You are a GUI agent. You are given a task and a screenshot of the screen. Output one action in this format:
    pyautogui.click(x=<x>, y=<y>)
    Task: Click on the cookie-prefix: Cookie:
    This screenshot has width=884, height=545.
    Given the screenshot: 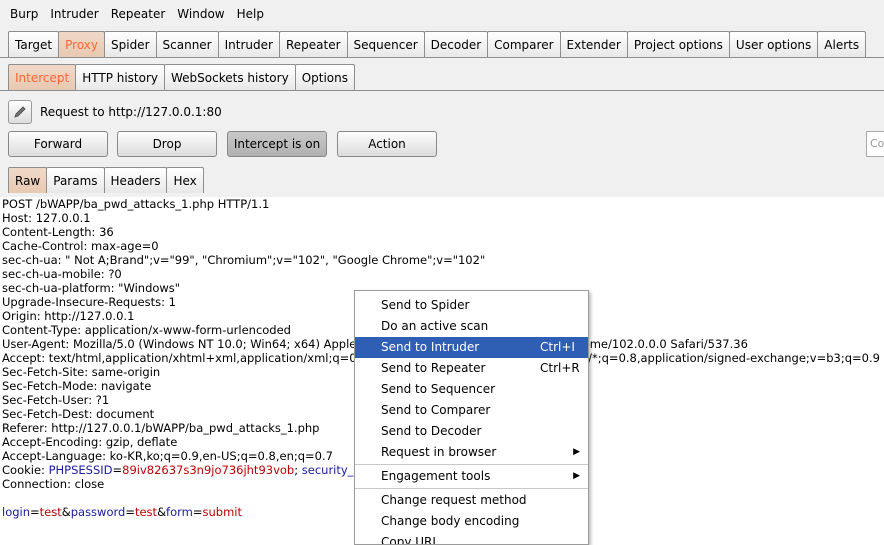 What is the action you would take?
    pyautogui.click(x=25, y=470)
    